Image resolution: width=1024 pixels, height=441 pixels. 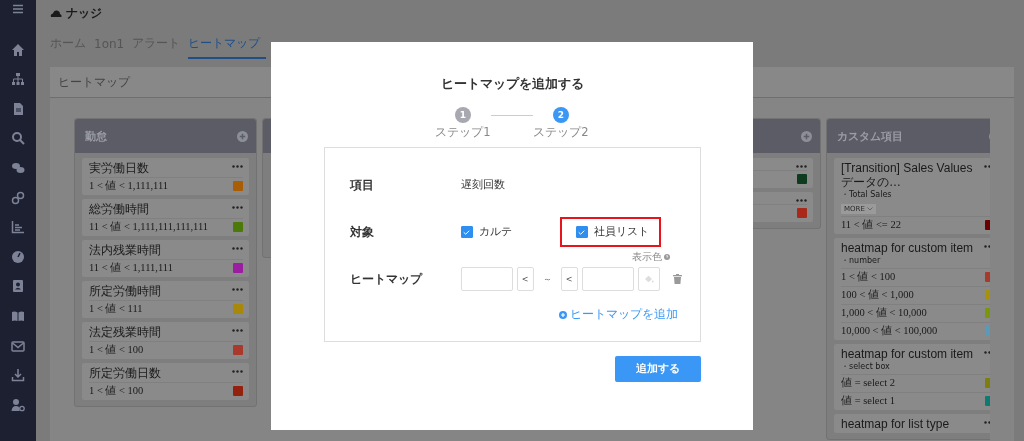 I want to click on mail-icon, so click(x=18, y=345).